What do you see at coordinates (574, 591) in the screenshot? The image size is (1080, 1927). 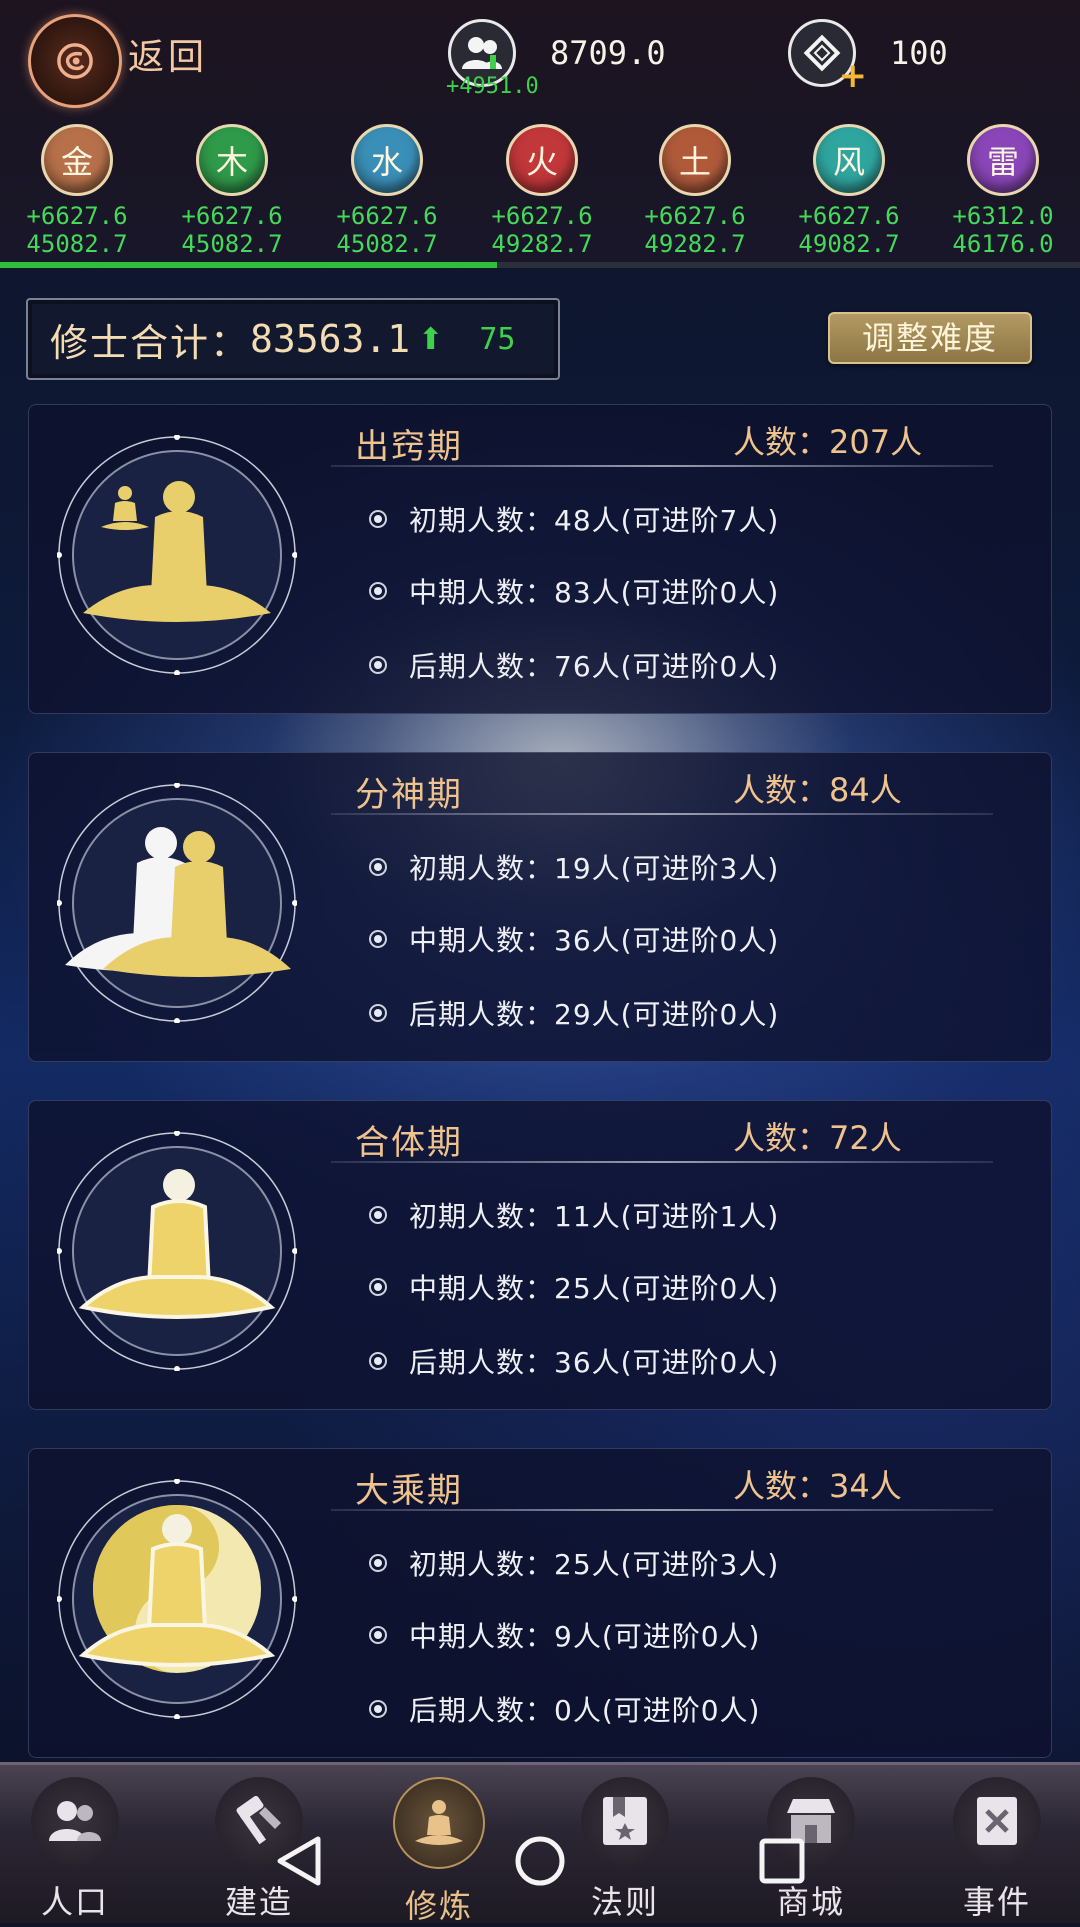 I see `stage-row-middle: 中期人数：83人(可进阶0人)` at bounding box center [574, 591].